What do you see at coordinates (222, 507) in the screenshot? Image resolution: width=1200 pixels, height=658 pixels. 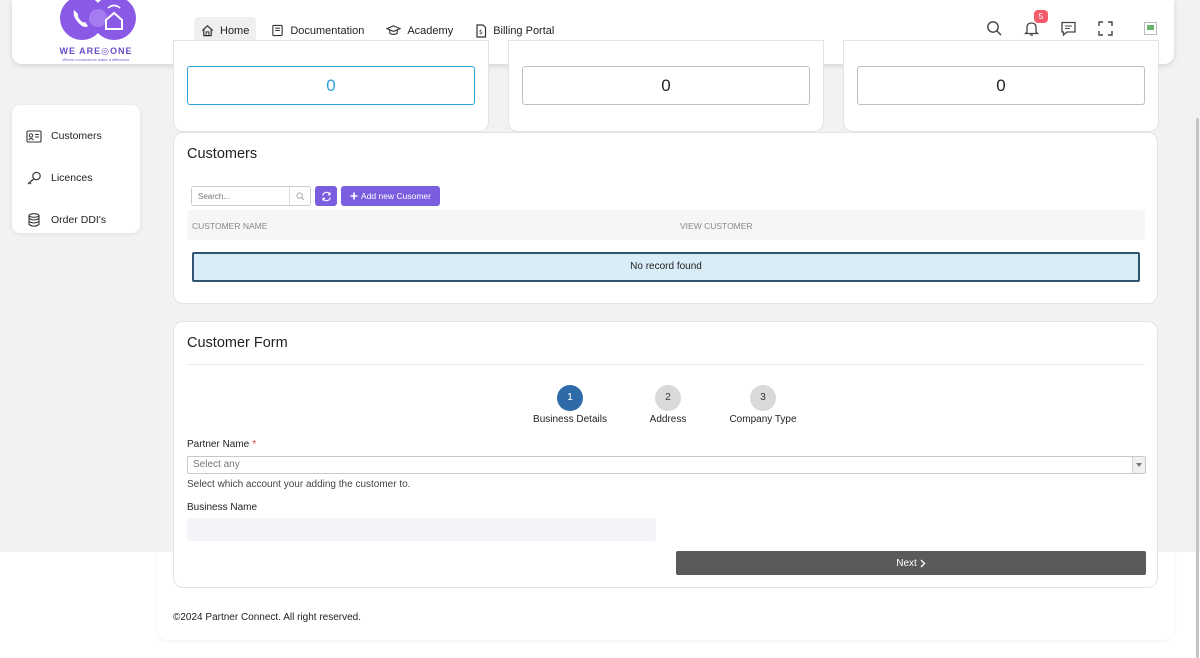 I see `business-name-label: Business Name` at bounding box center [222, 507].